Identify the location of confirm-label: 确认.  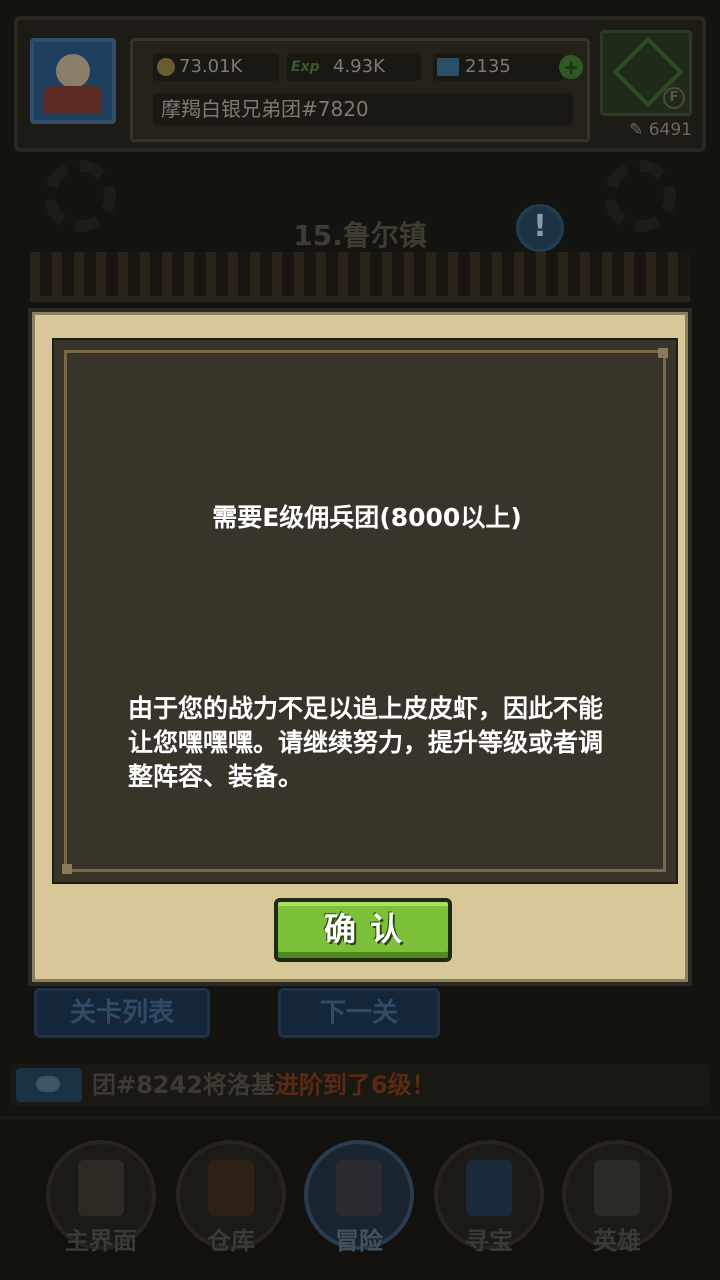
(369, 929).